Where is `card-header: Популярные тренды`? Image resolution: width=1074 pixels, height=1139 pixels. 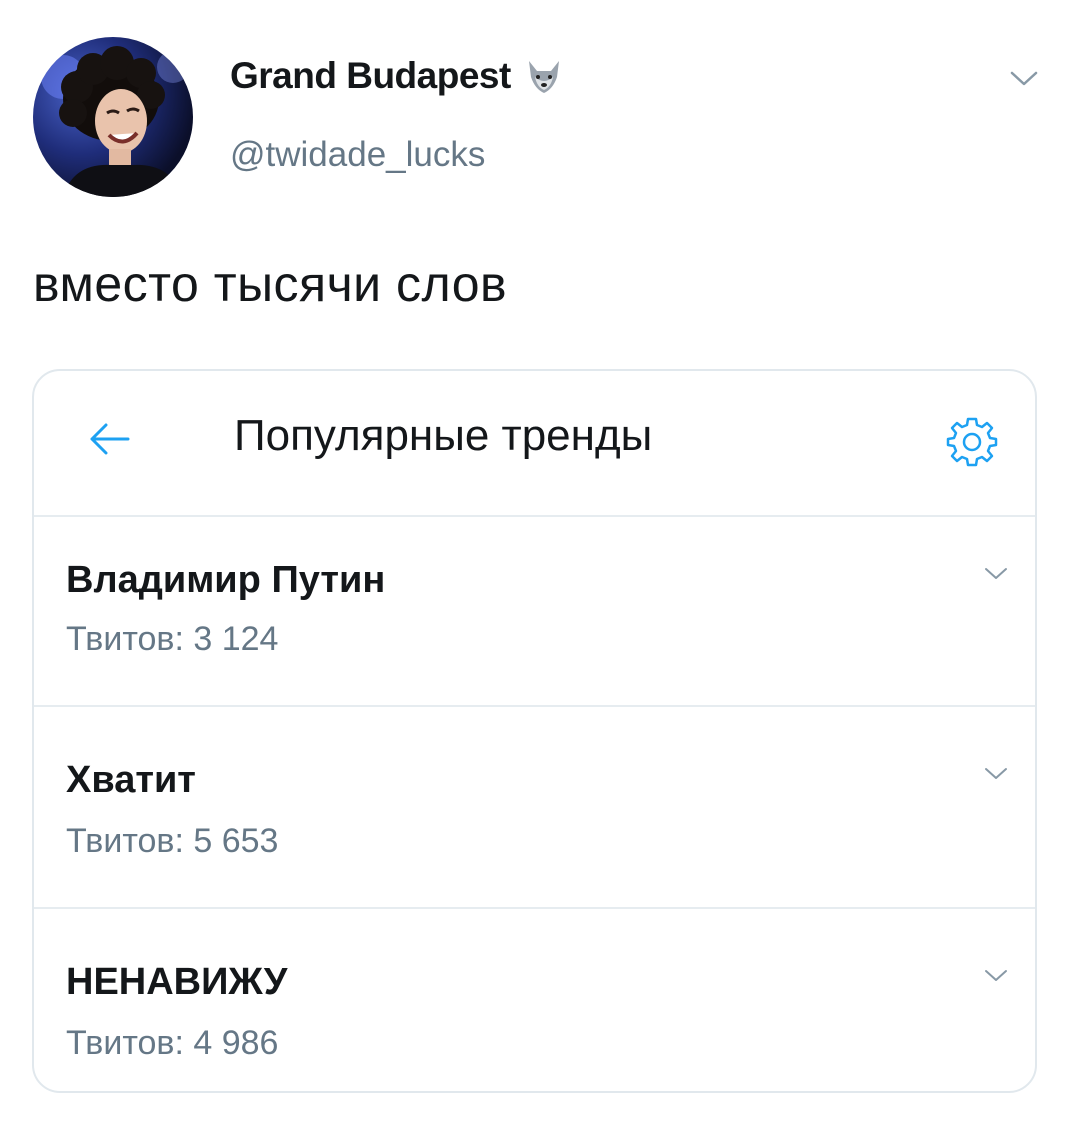 card-header: Популярные тренды is located at coordinates (534, 444).